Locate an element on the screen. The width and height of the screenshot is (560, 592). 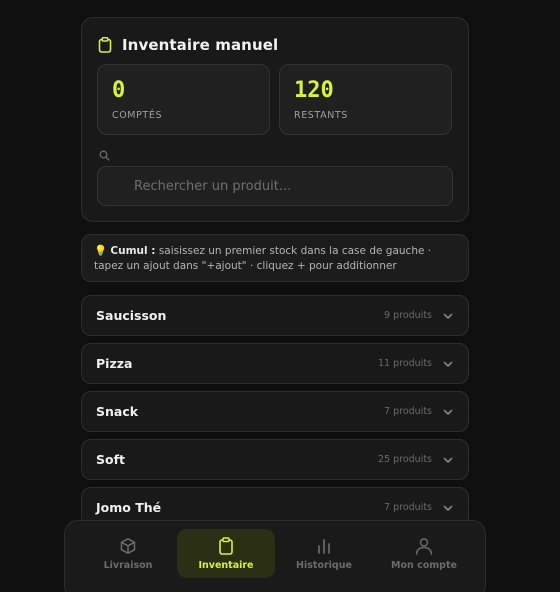
search-icon is located at coordinates (104, 155).